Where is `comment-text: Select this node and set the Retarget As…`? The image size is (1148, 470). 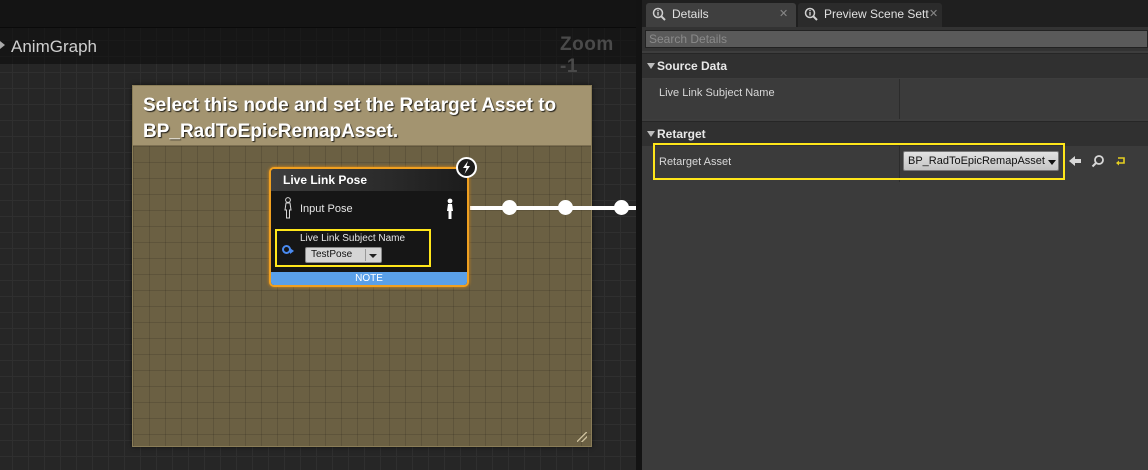 comment-text: Select this node and set the Retarget As… is located at coordinates (350, 118).